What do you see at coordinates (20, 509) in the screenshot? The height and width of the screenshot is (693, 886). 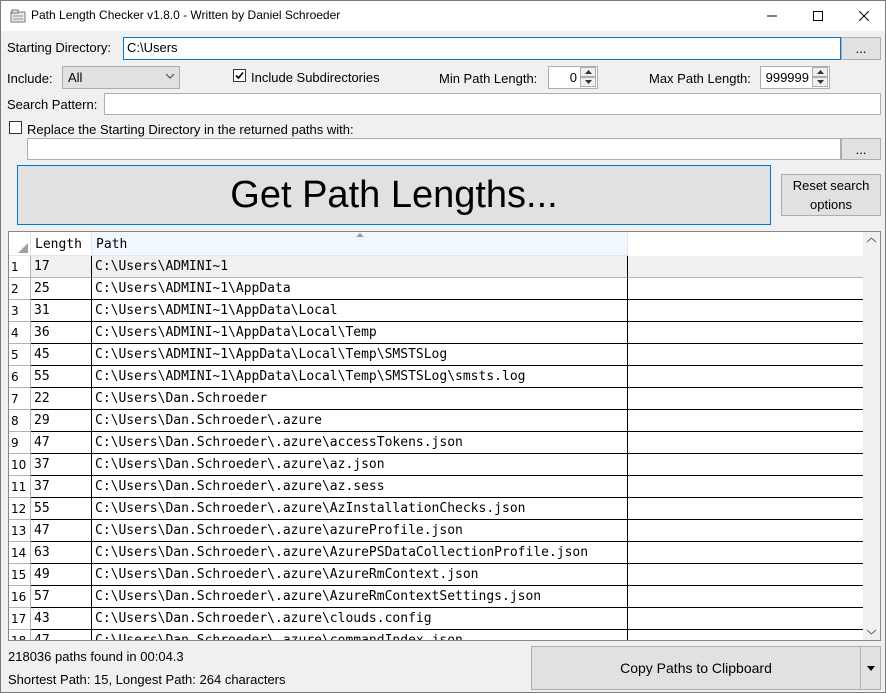 I see `row-header: 12` at bounding box center [20, 509].